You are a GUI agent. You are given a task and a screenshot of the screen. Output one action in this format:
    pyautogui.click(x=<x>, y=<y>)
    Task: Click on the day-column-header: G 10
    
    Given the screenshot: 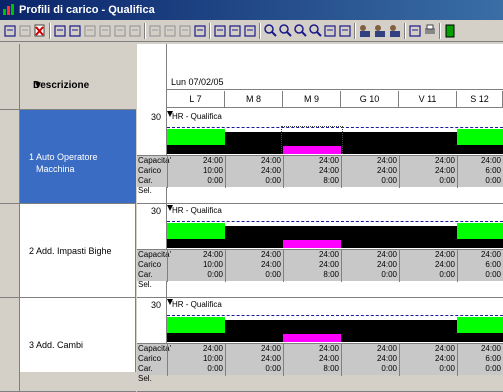 What is the action you would take?
    pyautogui.click(x=370, y=99)
    